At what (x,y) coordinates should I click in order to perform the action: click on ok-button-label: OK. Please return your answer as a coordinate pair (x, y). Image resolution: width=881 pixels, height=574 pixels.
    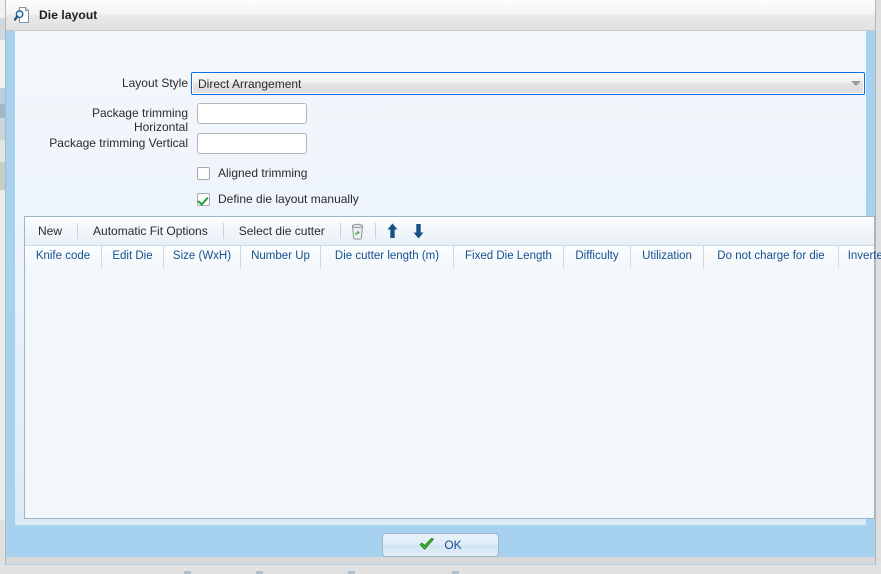
    Looking at the image, I should click on (453, 545).